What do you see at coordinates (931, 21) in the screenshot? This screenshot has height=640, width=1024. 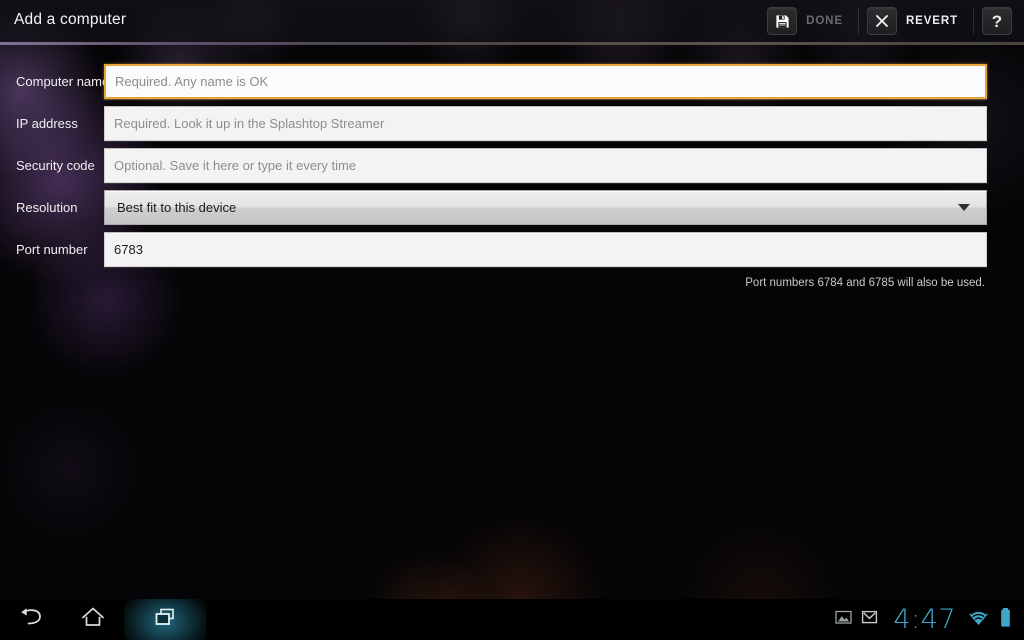 I see `revert-label: REVERT` at bounding box center [931, 21].